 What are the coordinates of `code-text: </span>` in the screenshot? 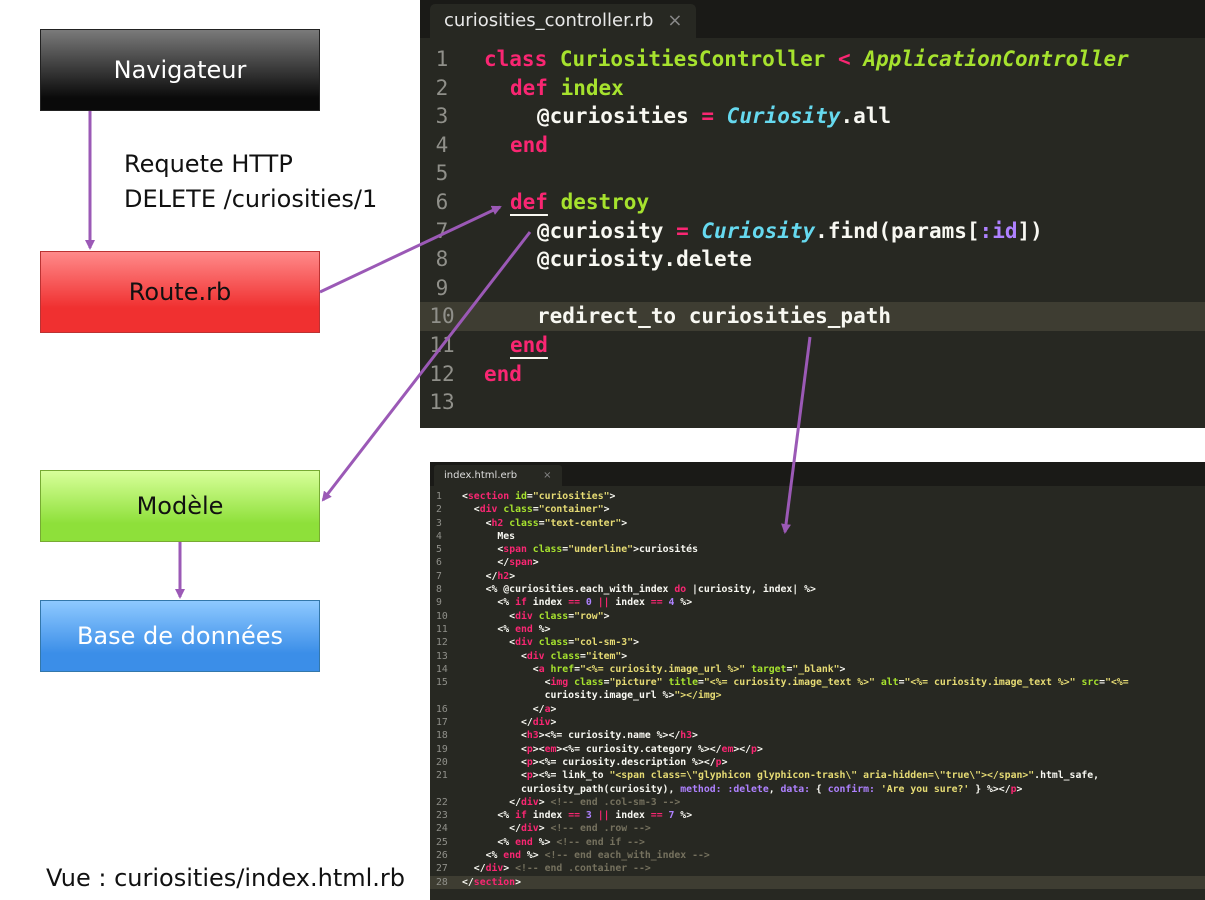 It's located at (500, 563).